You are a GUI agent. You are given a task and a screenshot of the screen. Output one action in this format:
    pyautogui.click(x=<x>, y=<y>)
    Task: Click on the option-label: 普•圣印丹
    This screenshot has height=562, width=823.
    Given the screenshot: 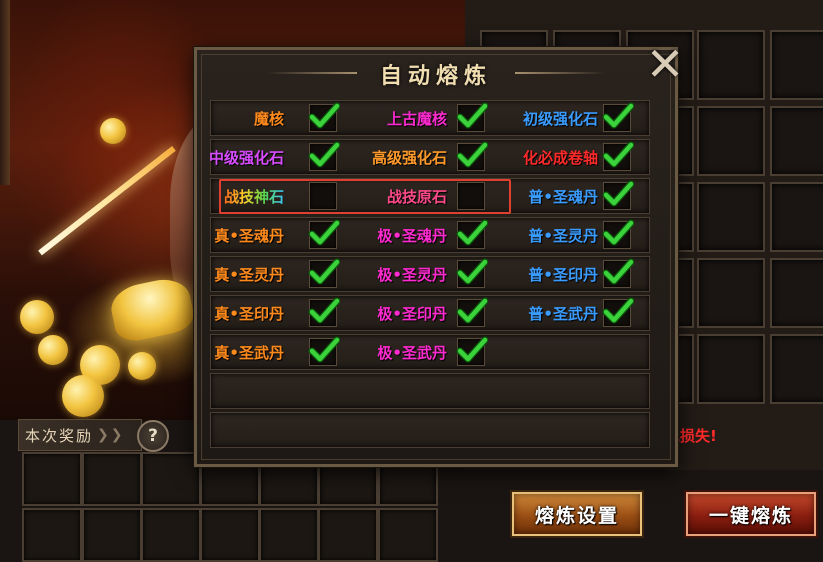 What is the action you would take?
    pyautogui.click(x=563, y=274)
    